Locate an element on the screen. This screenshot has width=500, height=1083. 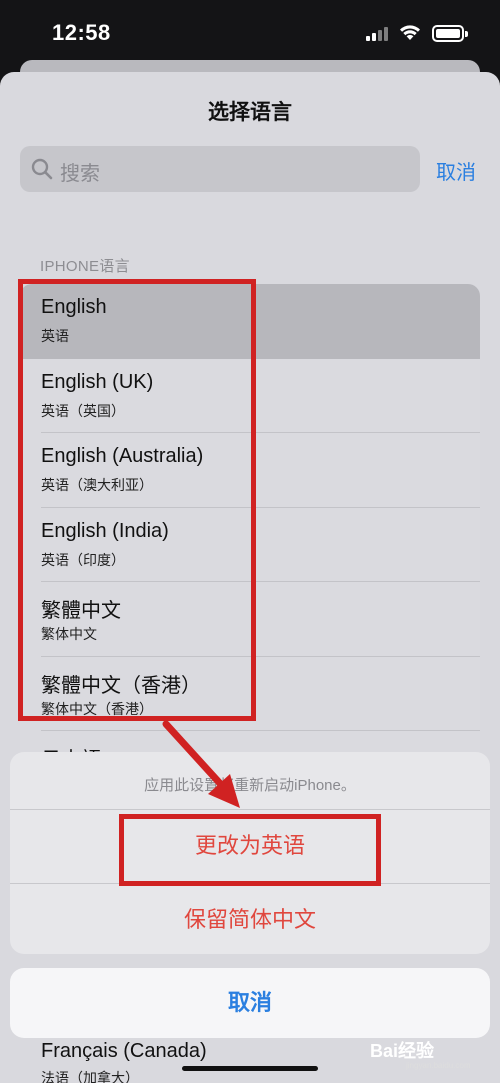
watermark-url: jingyan.baidu.com is located at coordinates (438, 1065).